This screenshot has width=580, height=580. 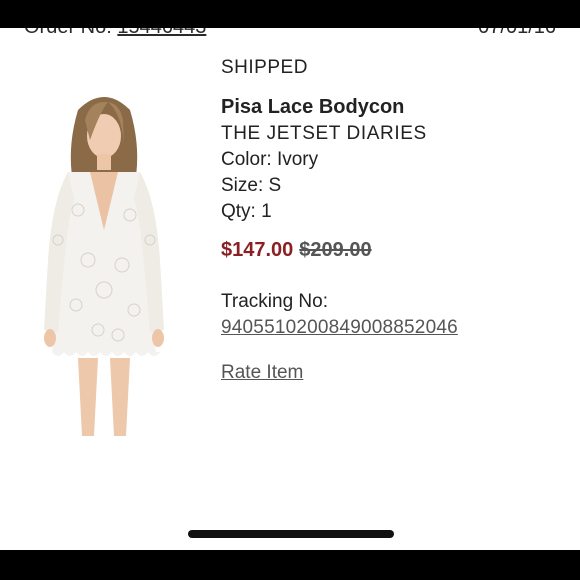 What do you see at coordinates (251, 185) in the screenshot?
I see `product-size: Size: S` at bounding box center [251, 185].